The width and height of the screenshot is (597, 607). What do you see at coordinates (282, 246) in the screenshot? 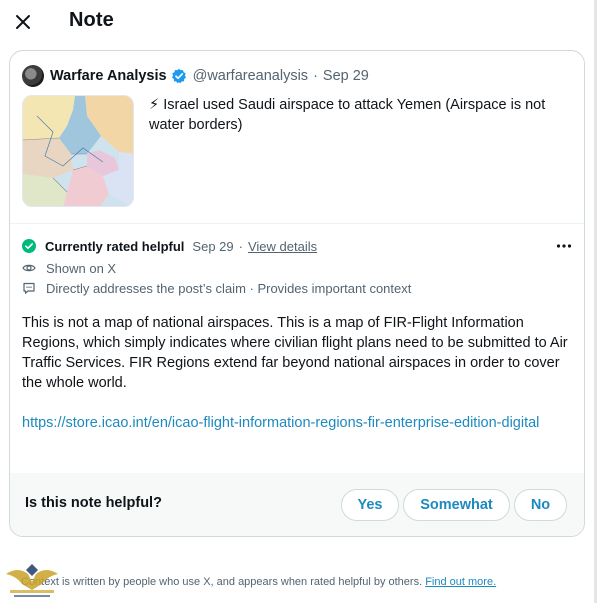
I see `view-details-link: View details` at bounding box center [282, 246].